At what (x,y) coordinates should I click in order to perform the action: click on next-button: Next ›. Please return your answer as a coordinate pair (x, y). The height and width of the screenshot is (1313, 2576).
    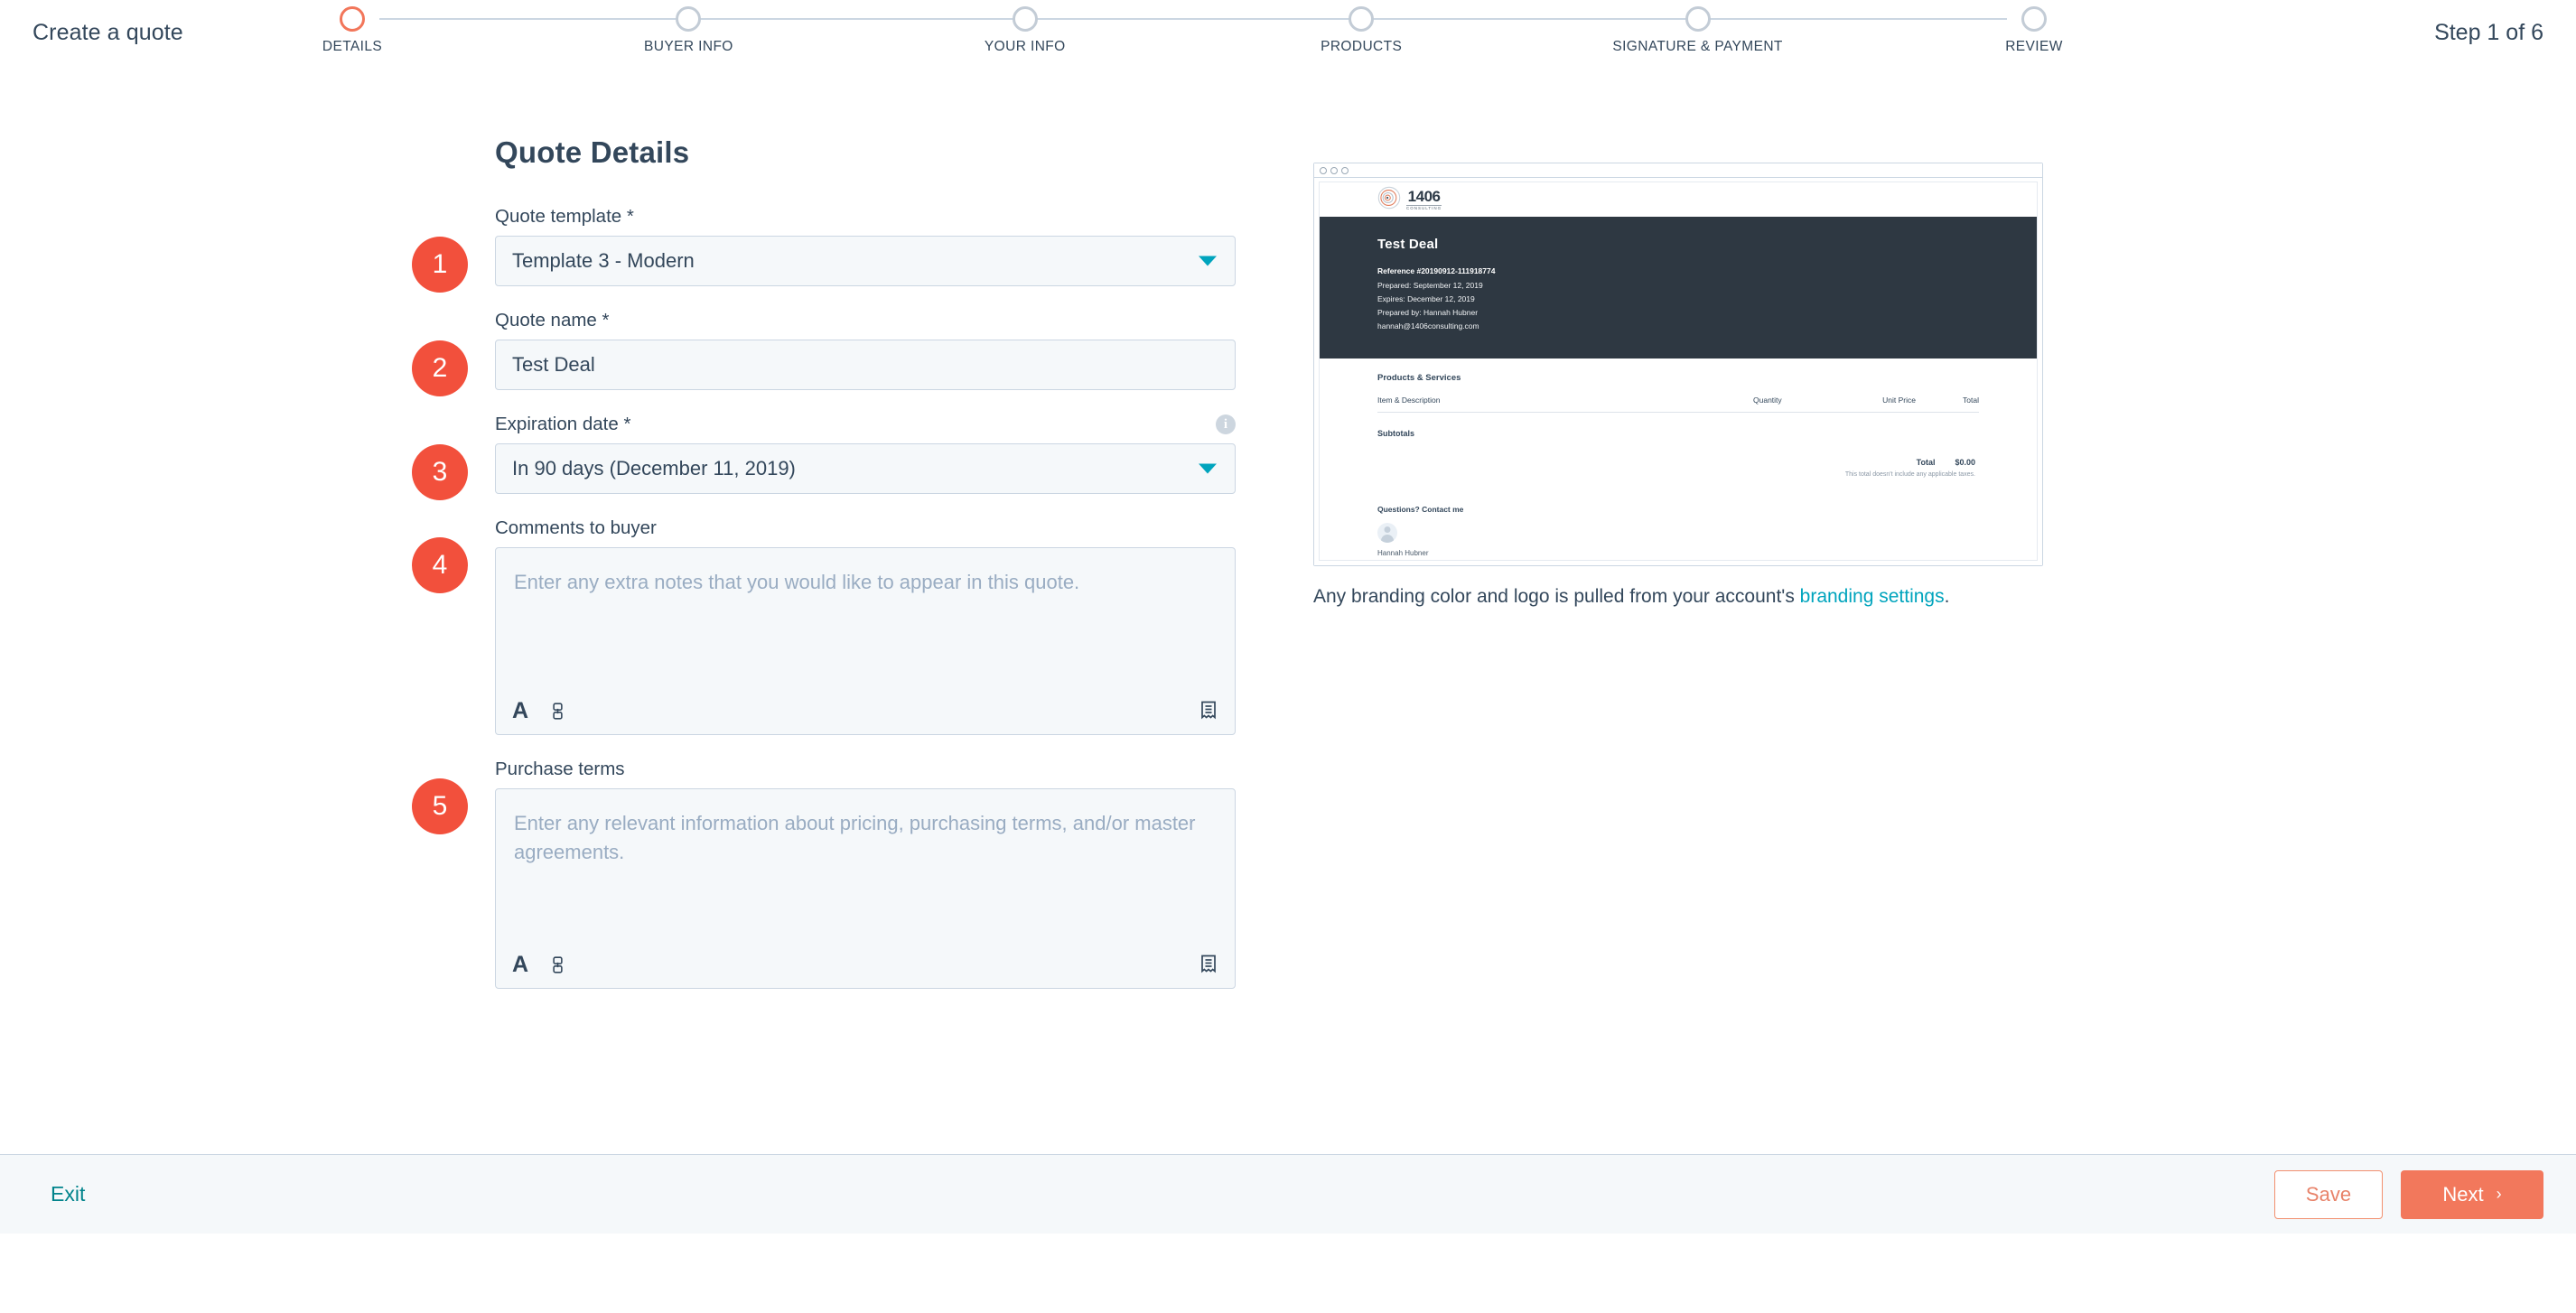
    Looking at the image, I should click on (2472, 1194).